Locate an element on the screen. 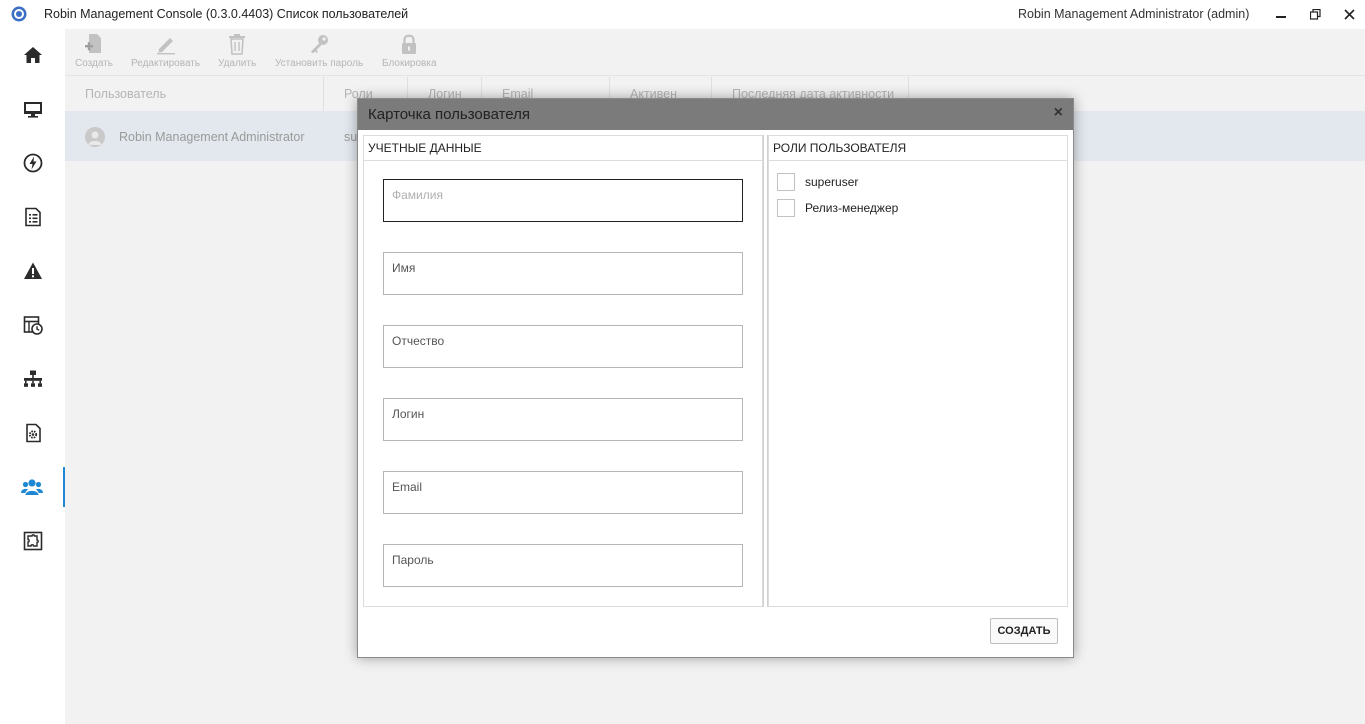  password-field: Пароль is located at coordinates (563, 565).